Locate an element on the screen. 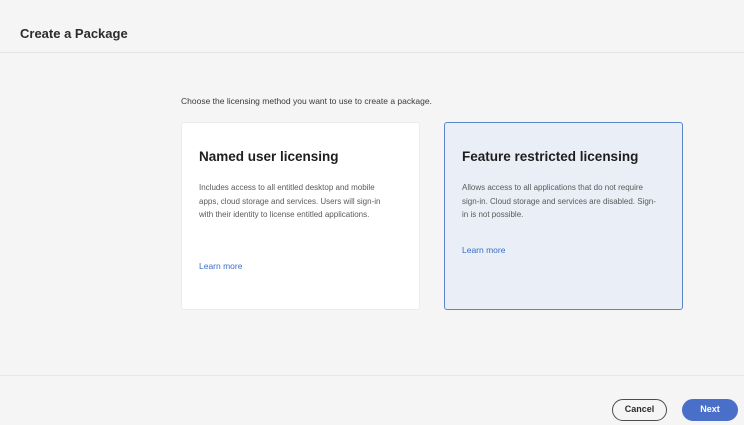 Image resolution: width=744 pixels, height=425 pixels. next-button: Next is located at coordinates (710, 410).